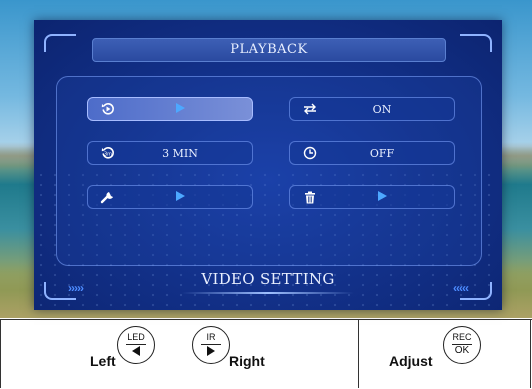 Image resolution: width=532 pixels, height=389 pixels. I want to click on menu-item-timer: OFF, so click(372, 153).